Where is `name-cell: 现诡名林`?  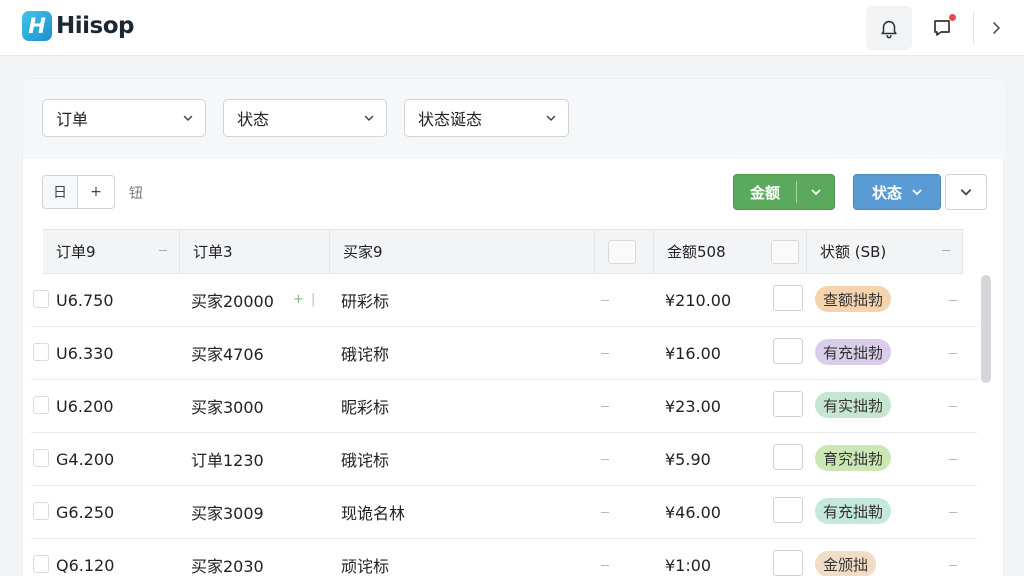
name-cell: 现诡名林 is located at coordinates (373, 513).